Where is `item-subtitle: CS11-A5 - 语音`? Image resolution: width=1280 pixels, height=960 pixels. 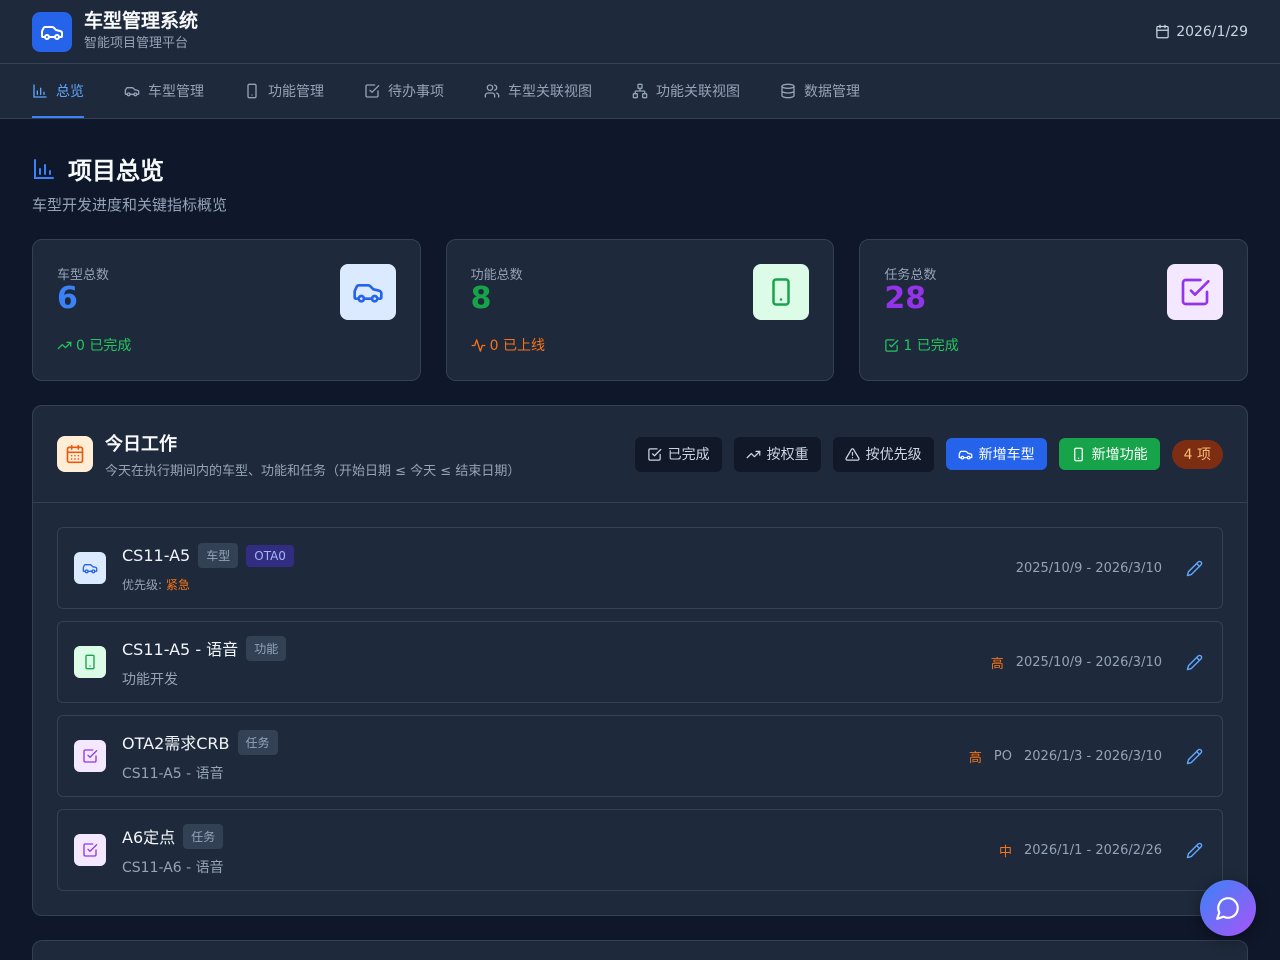 item-subtitle: CS11-A5 - 语音 is located at coordinates (173, 773).